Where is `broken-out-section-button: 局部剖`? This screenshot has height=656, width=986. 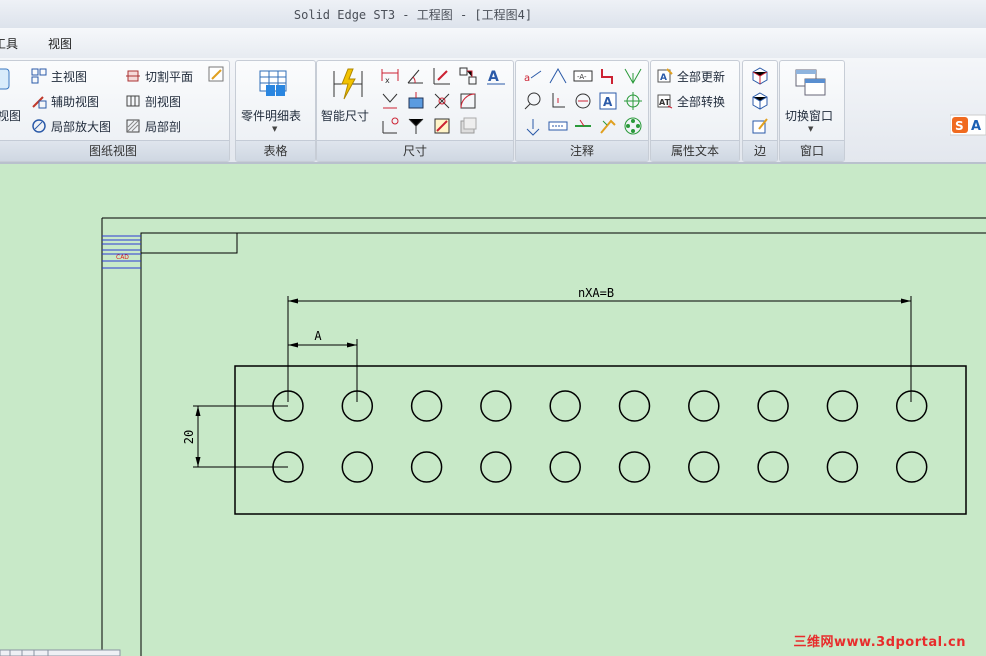 broken-out-section-button: 局部剖 is located at coordinates (153, 126).